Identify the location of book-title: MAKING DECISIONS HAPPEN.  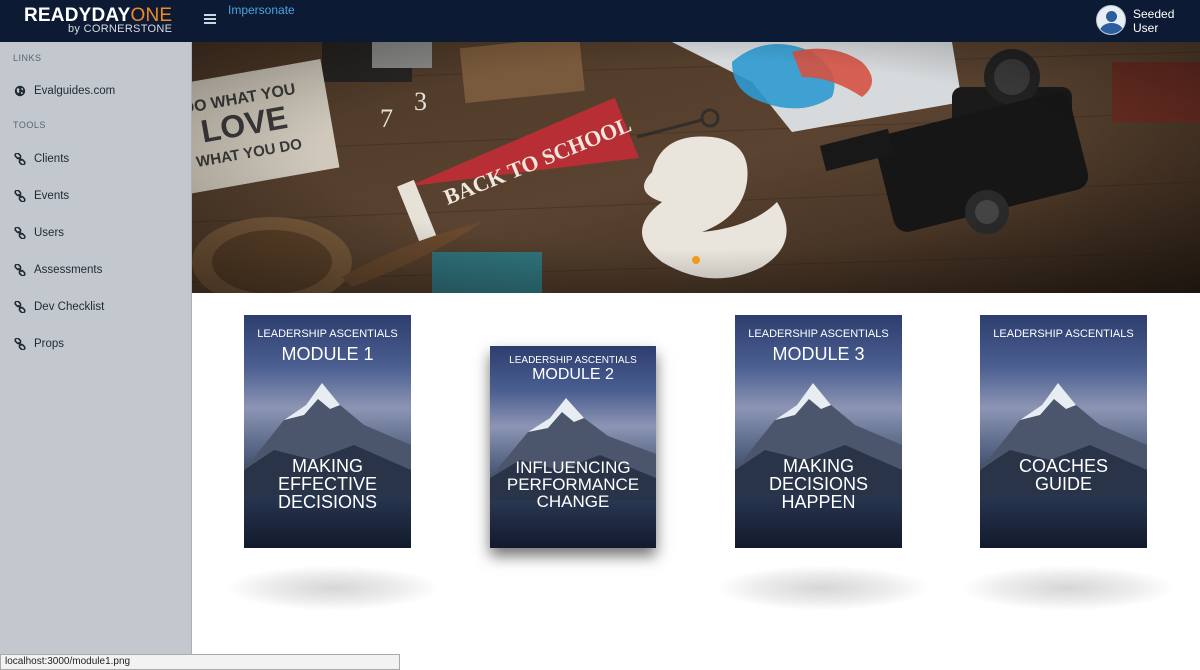
(818, 484).